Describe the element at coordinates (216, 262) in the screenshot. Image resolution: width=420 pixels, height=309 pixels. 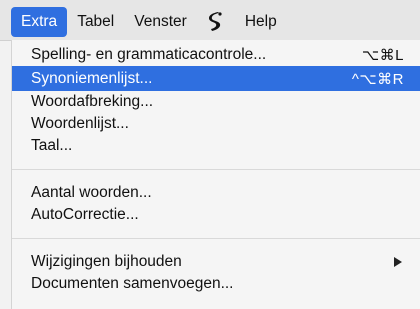
I see `menu-item-track-changes: Wijzigingen bijhouden` at that location.